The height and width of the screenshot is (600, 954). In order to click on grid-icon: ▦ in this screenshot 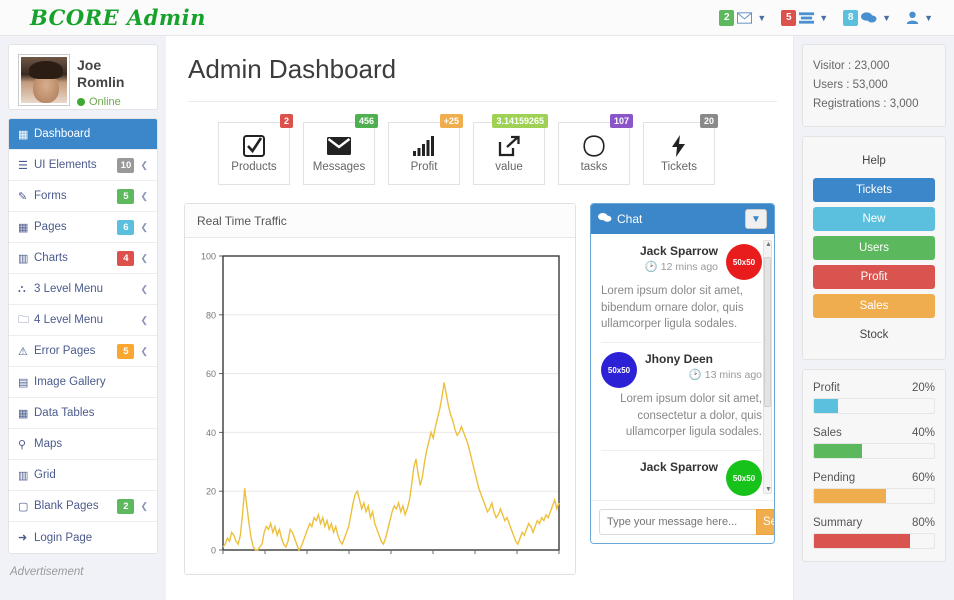, I will do `click(23, 227)`.